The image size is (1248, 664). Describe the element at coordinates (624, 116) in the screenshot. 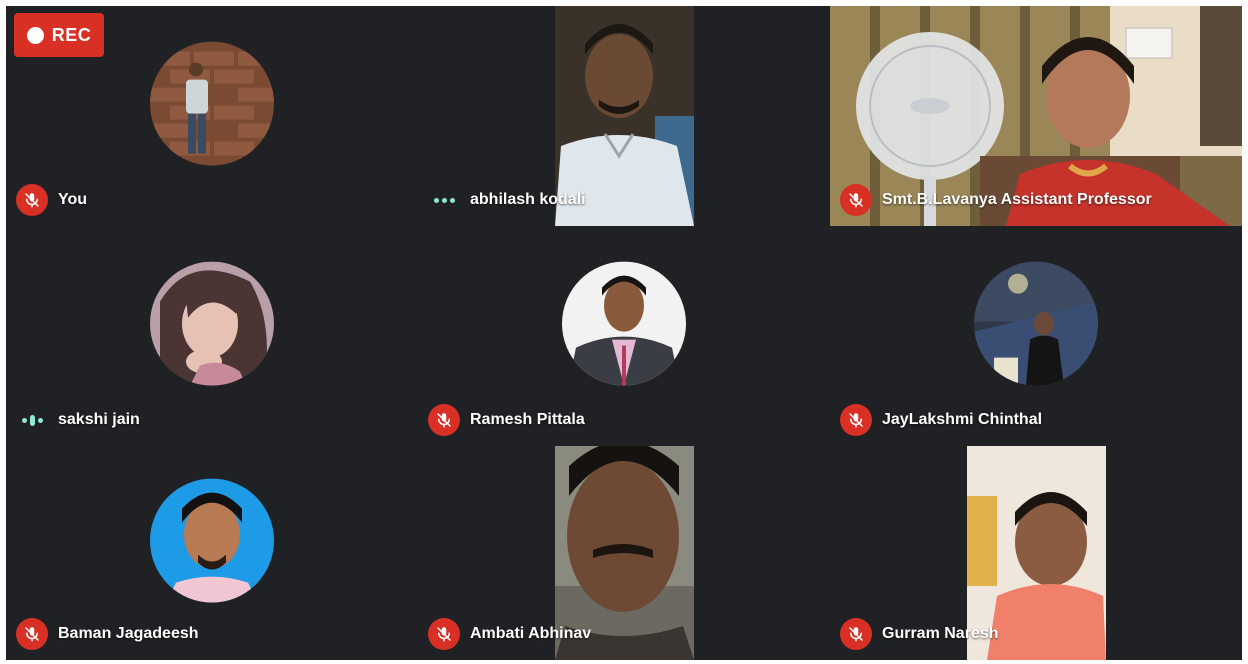

I see `participant-tile-abhilash-kodali: abhilash kodali` at that location.